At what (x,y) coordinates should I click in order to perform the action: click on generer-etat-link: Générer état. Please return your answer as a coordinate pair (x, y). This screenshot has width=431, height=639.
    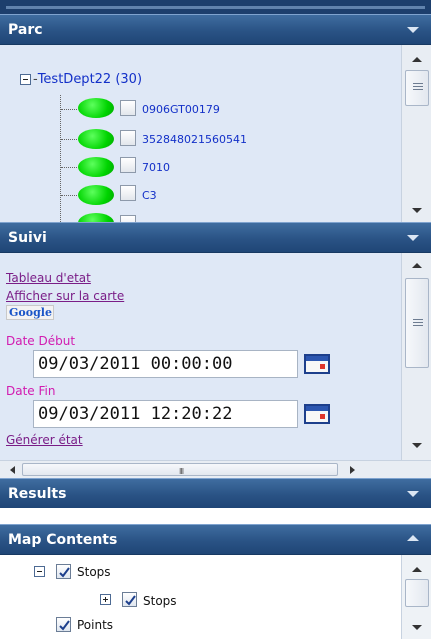
    Looking at the image, I should click on (44, 440).